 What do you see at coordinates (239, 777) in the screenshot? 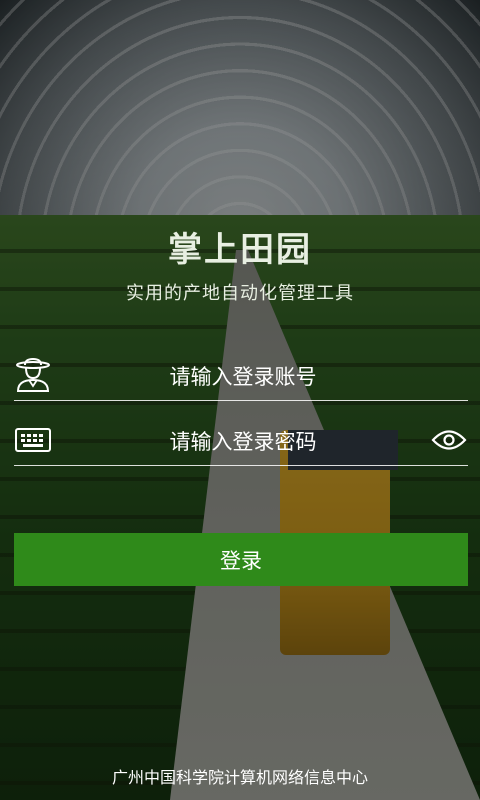
I see `footer-org: 广州中国科学院计算机网络信息中心` at bounding box center [239, 777].